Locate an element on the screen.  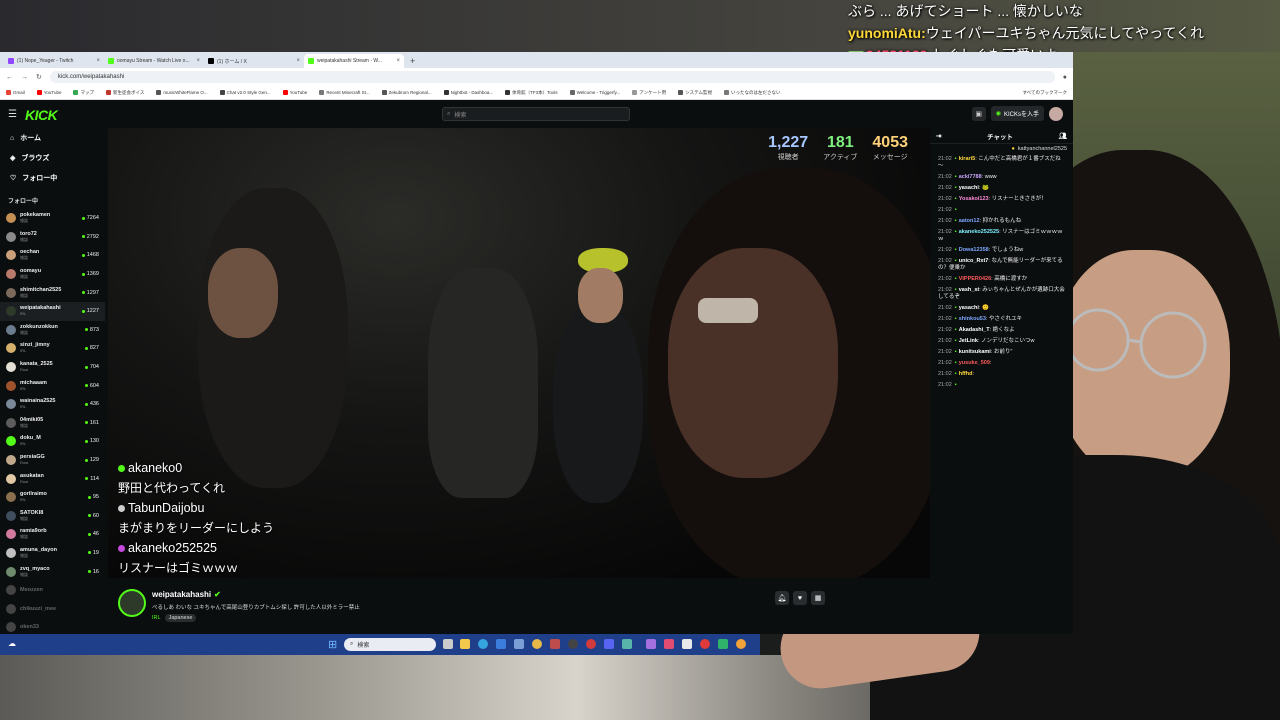
following-item: persiaGG Rust 129 is located at coordinates (52, 460).